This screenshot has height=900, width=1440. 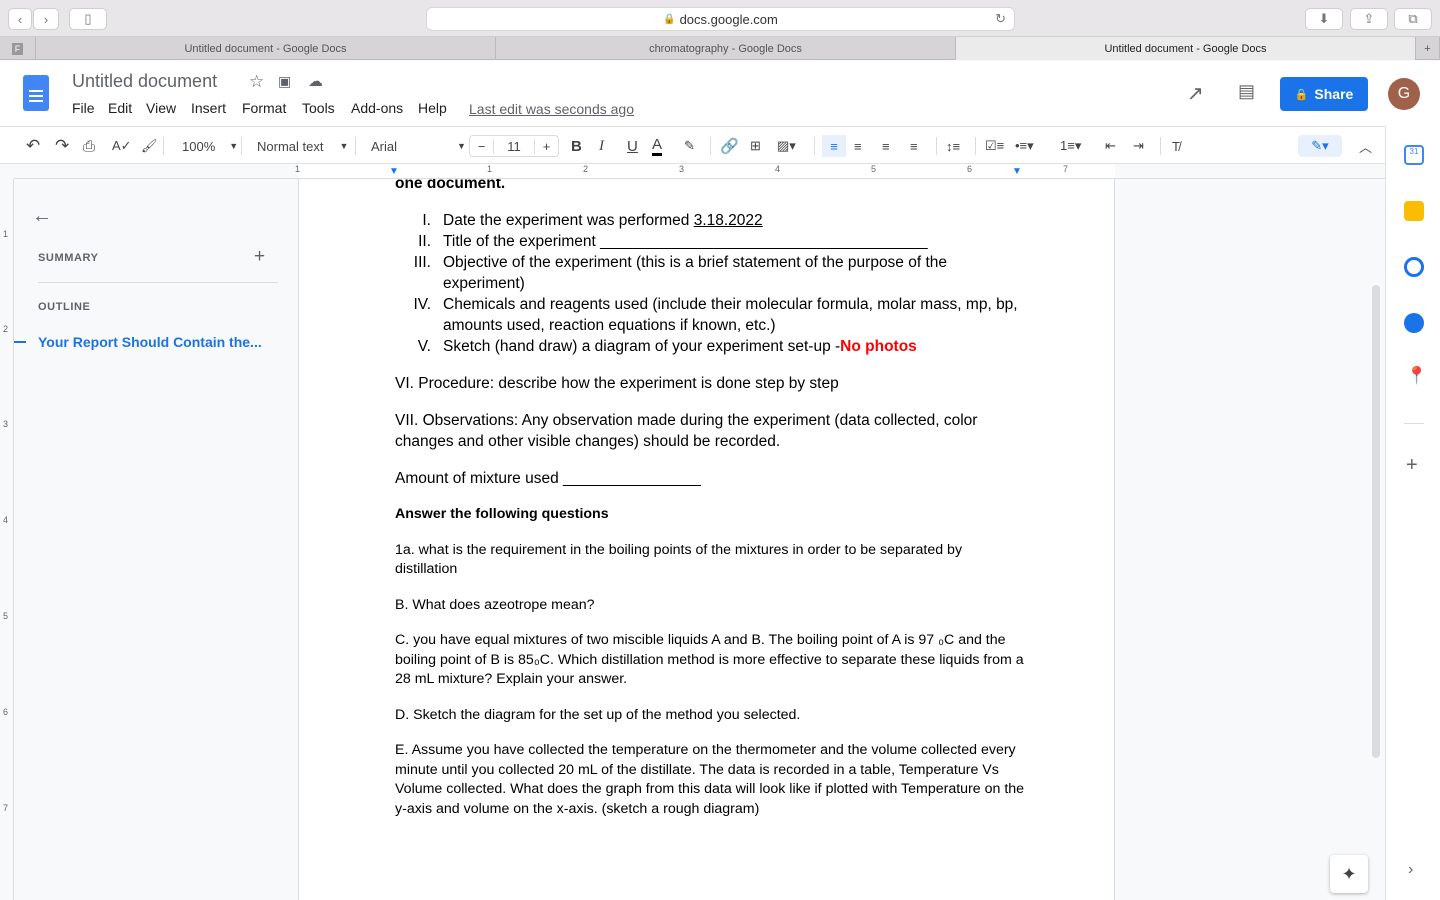 I want to click on sidebar-toggle-button: ▯, so click(x=88, y=19).